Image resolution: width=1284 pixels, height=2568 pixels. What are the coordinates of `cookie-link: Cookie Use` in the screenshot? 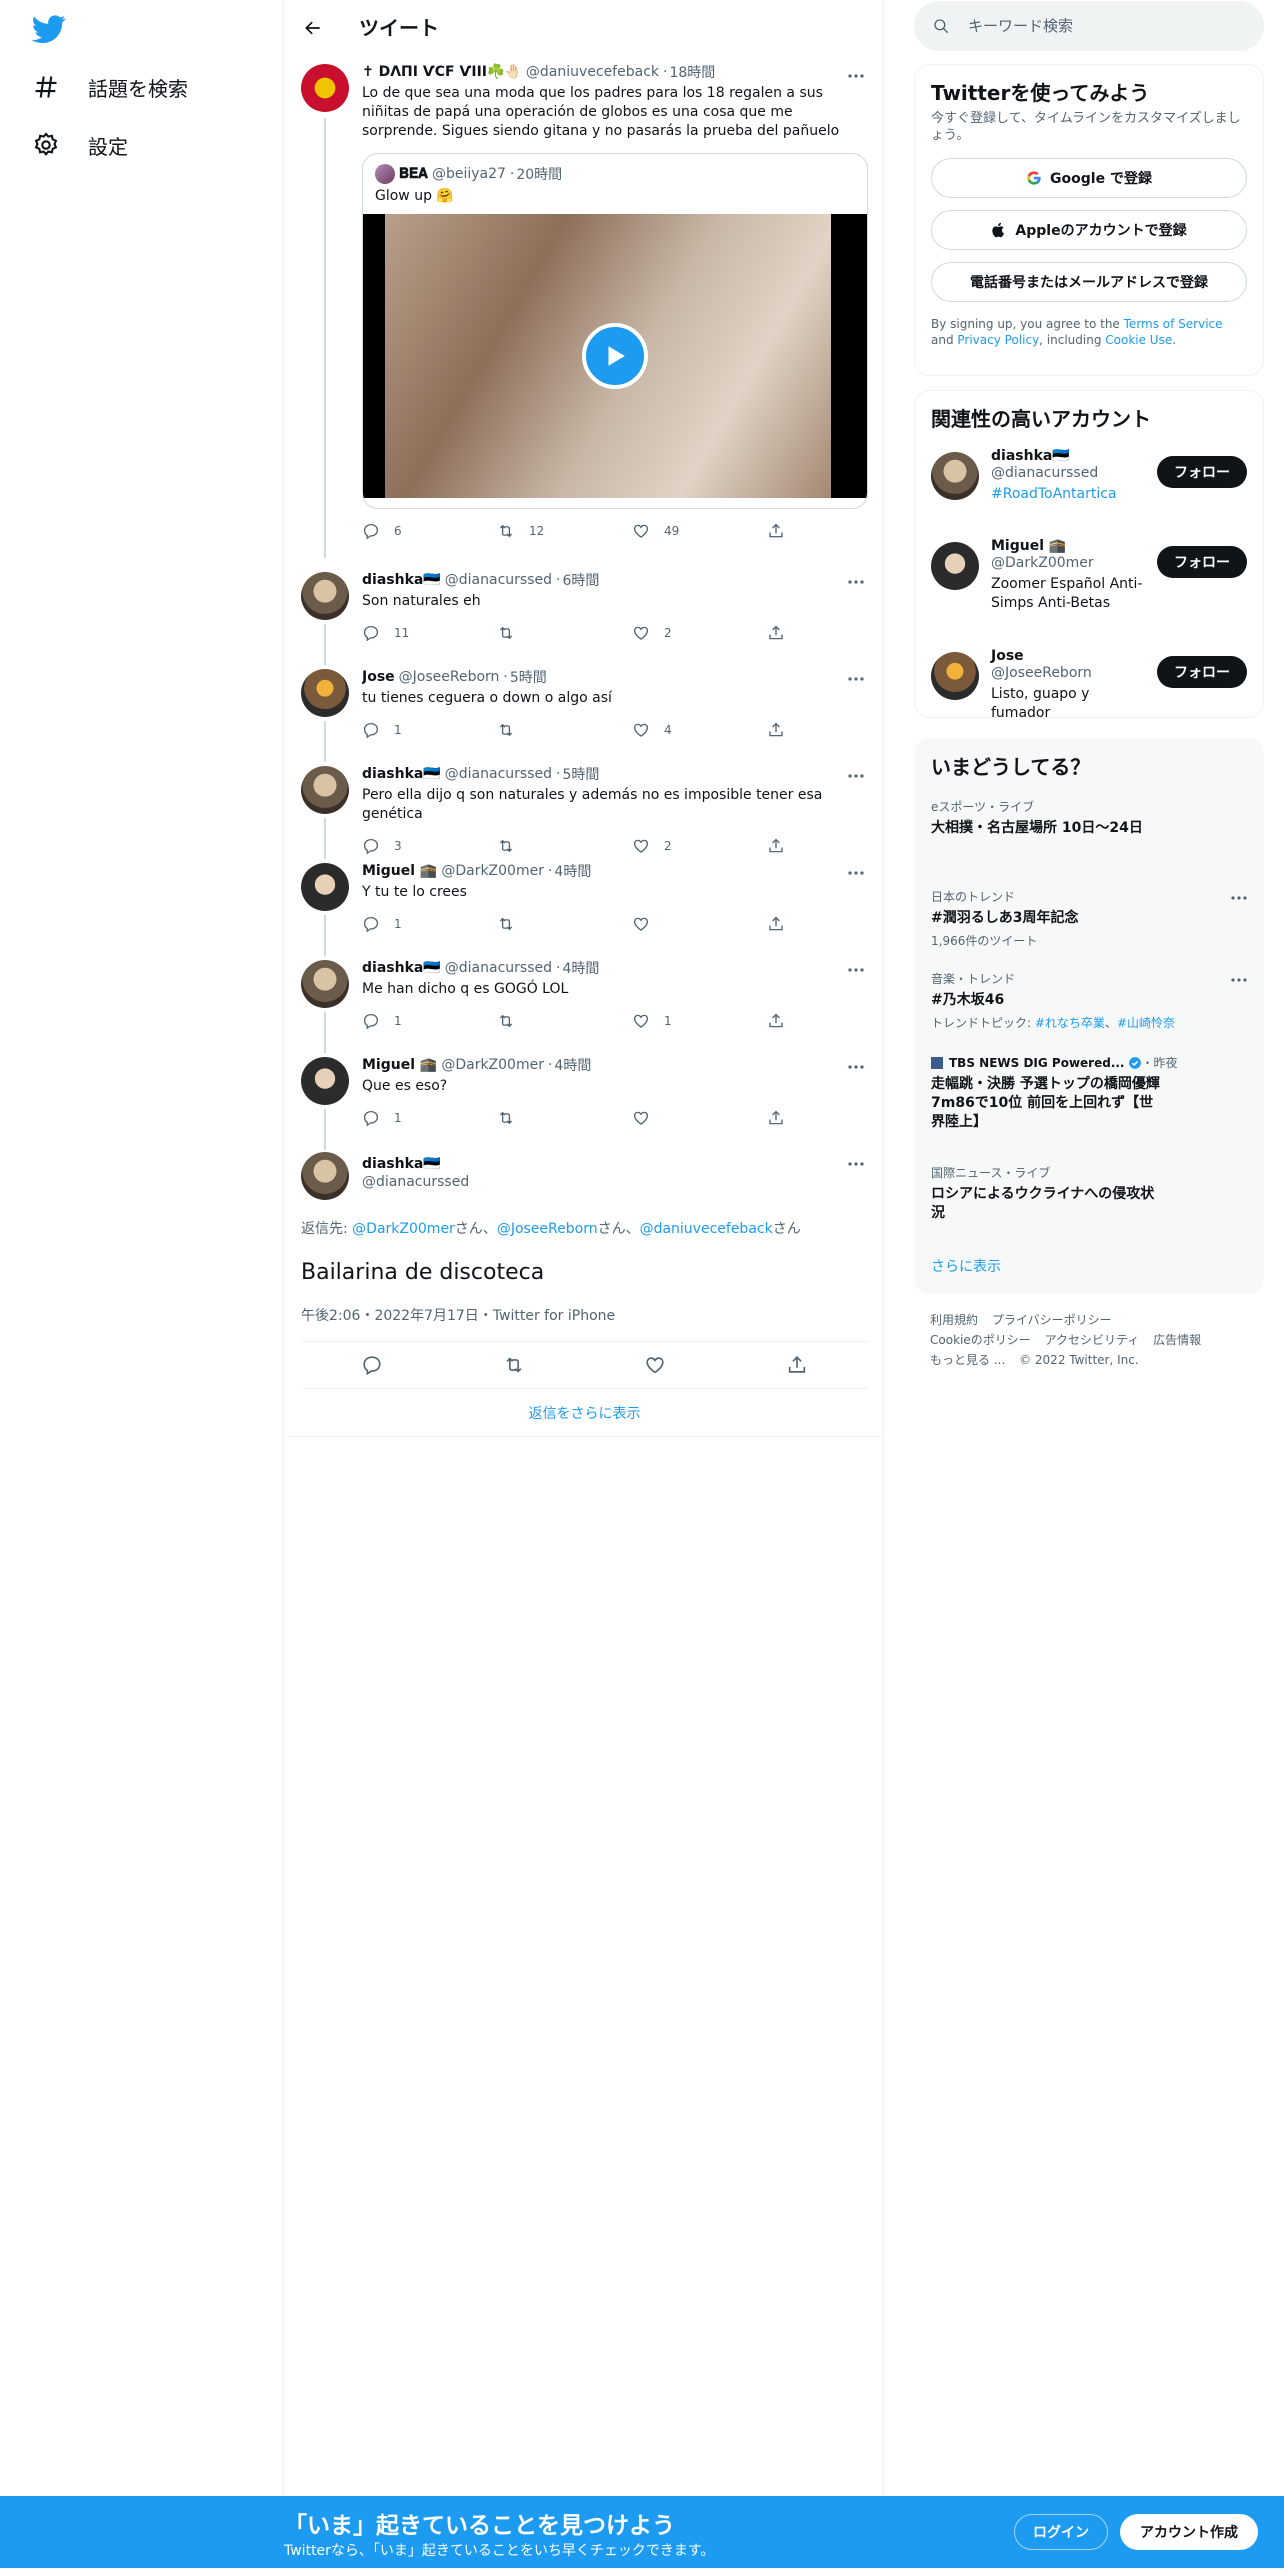 It's located at (1138, 340).